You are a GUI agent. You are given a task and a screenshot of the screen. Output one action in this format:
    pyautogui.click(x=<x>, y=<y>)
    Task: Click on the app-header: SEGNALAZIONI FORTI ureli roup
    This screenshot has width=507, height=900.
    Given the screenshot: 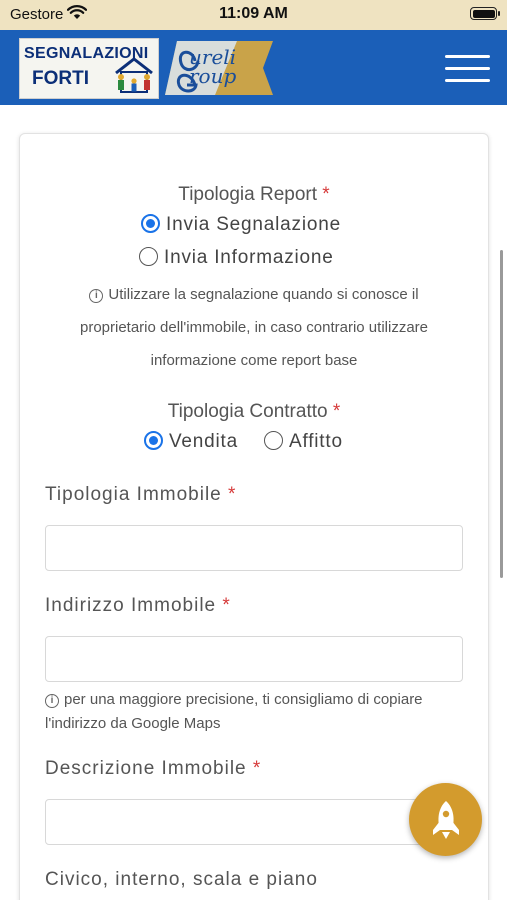 What is the action you would take?
    pyautogui.click(x=253, y=67)
    